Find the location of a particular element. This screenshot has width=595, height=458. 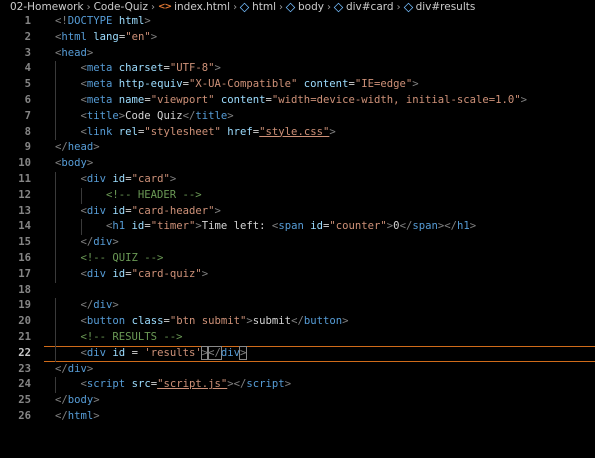

code-line: 17 <div id="card-quiz"> is located at coordinates (297, 274).